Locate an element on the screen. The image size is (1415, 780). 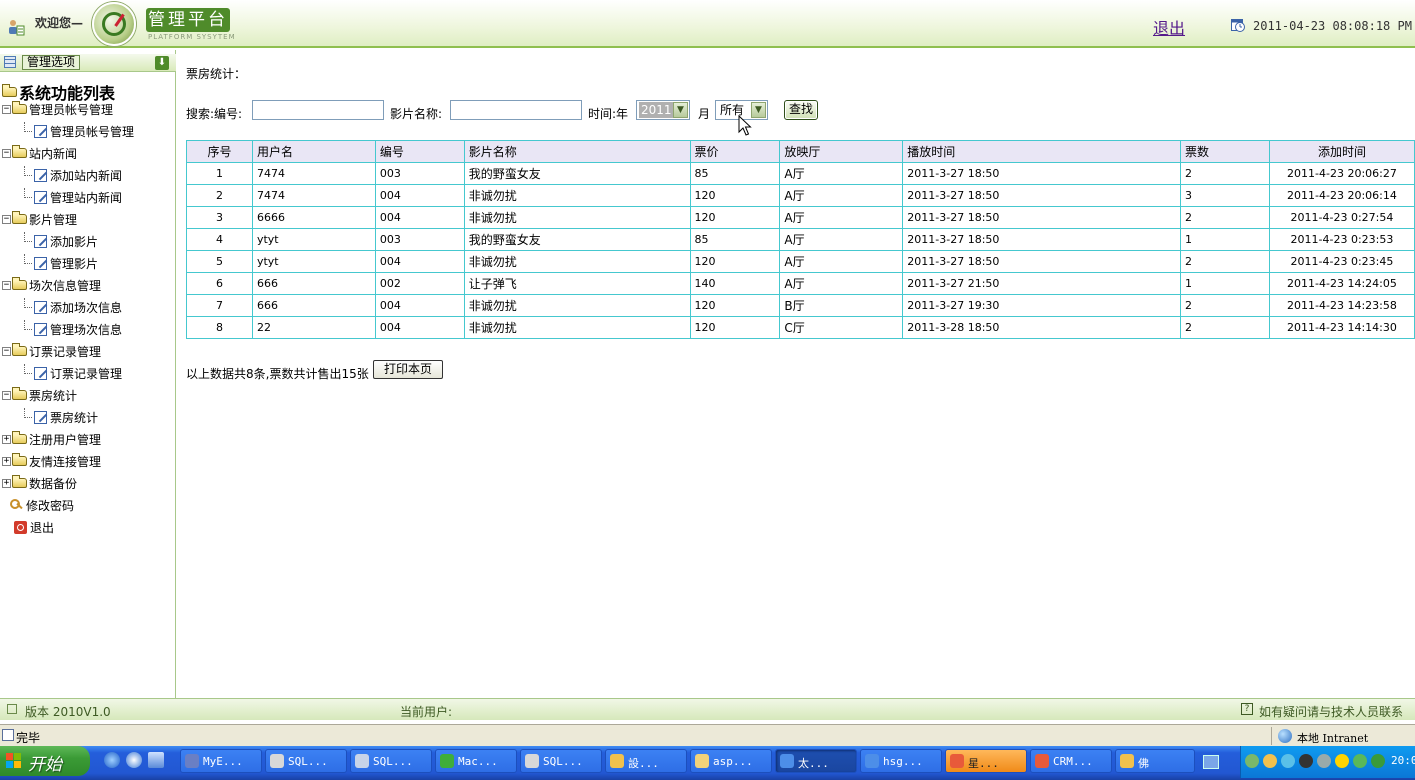
search-button: 查找 is located at coordinates (801, 110).